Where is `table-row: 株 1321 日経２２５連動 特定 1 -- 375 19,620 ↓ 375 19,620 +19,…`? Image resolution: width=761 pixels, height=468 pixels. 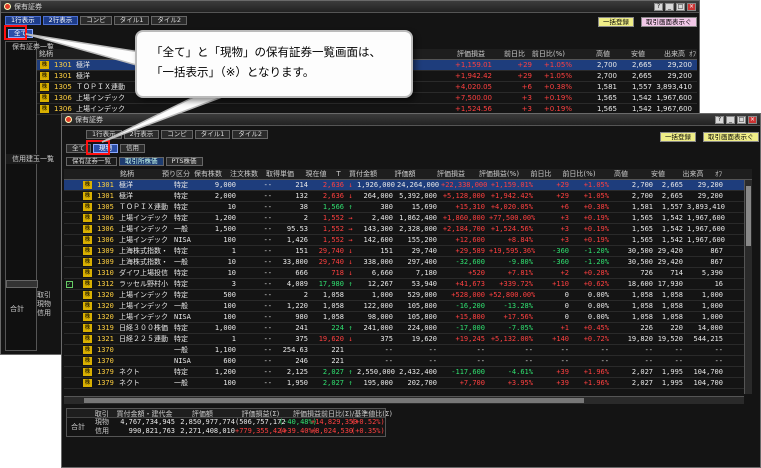
table-row: 株 1321 日経２２５連動 特定 1 -- 375 19,620 ↓ 375 19,620 +19,… is located at coordinates (408, 339).